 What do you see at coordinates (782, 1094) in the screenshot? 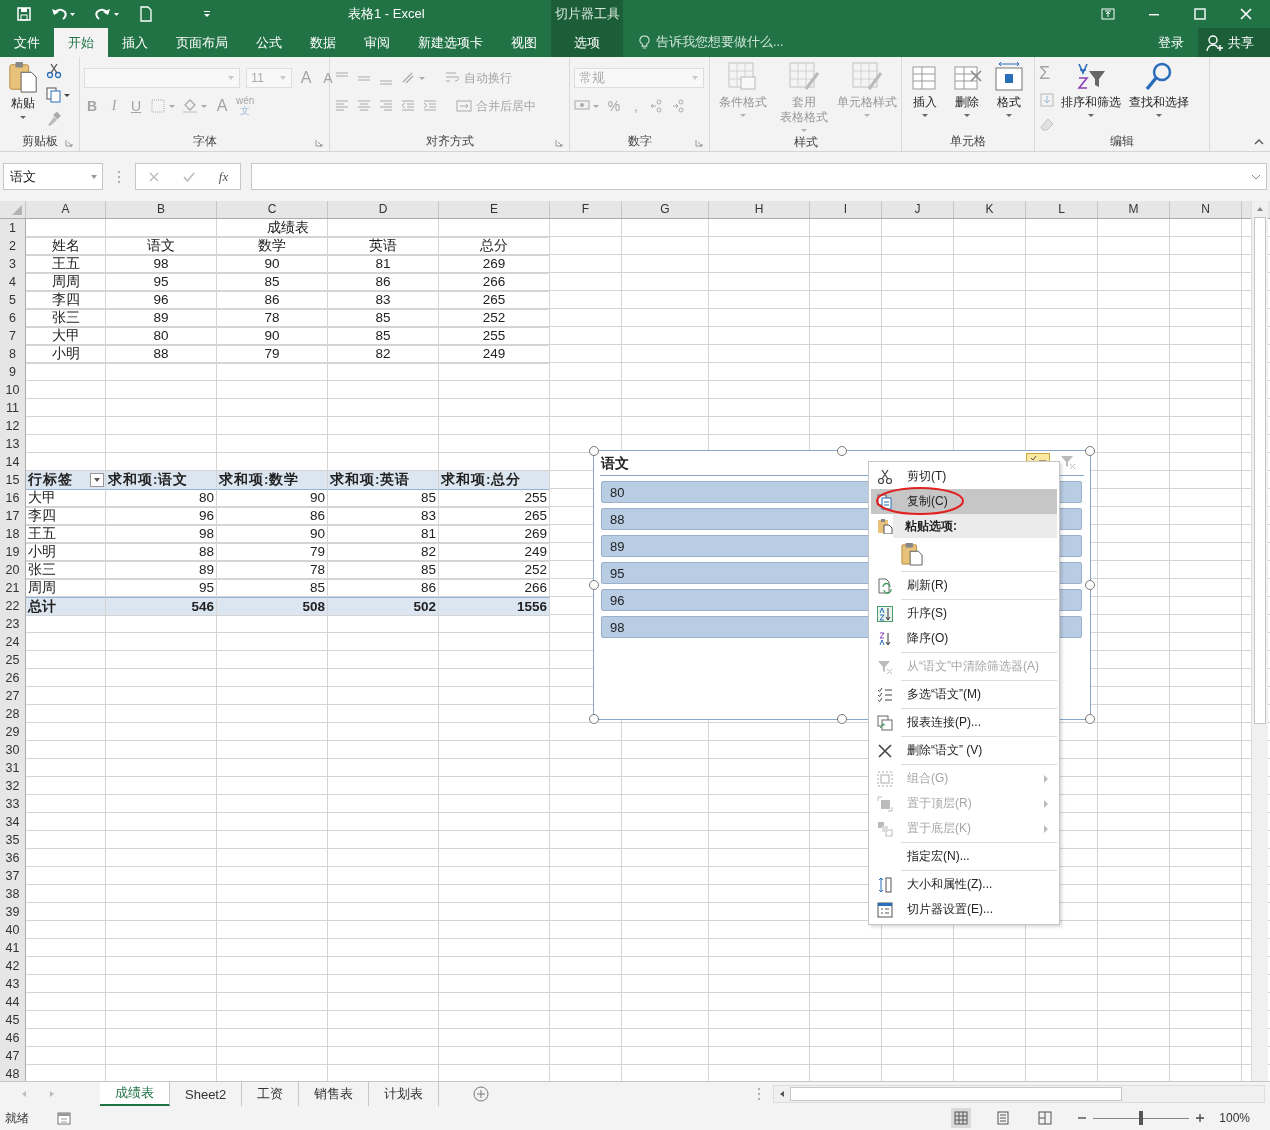
I see `scroll-left-icon` at bounding box center [782, 1094].